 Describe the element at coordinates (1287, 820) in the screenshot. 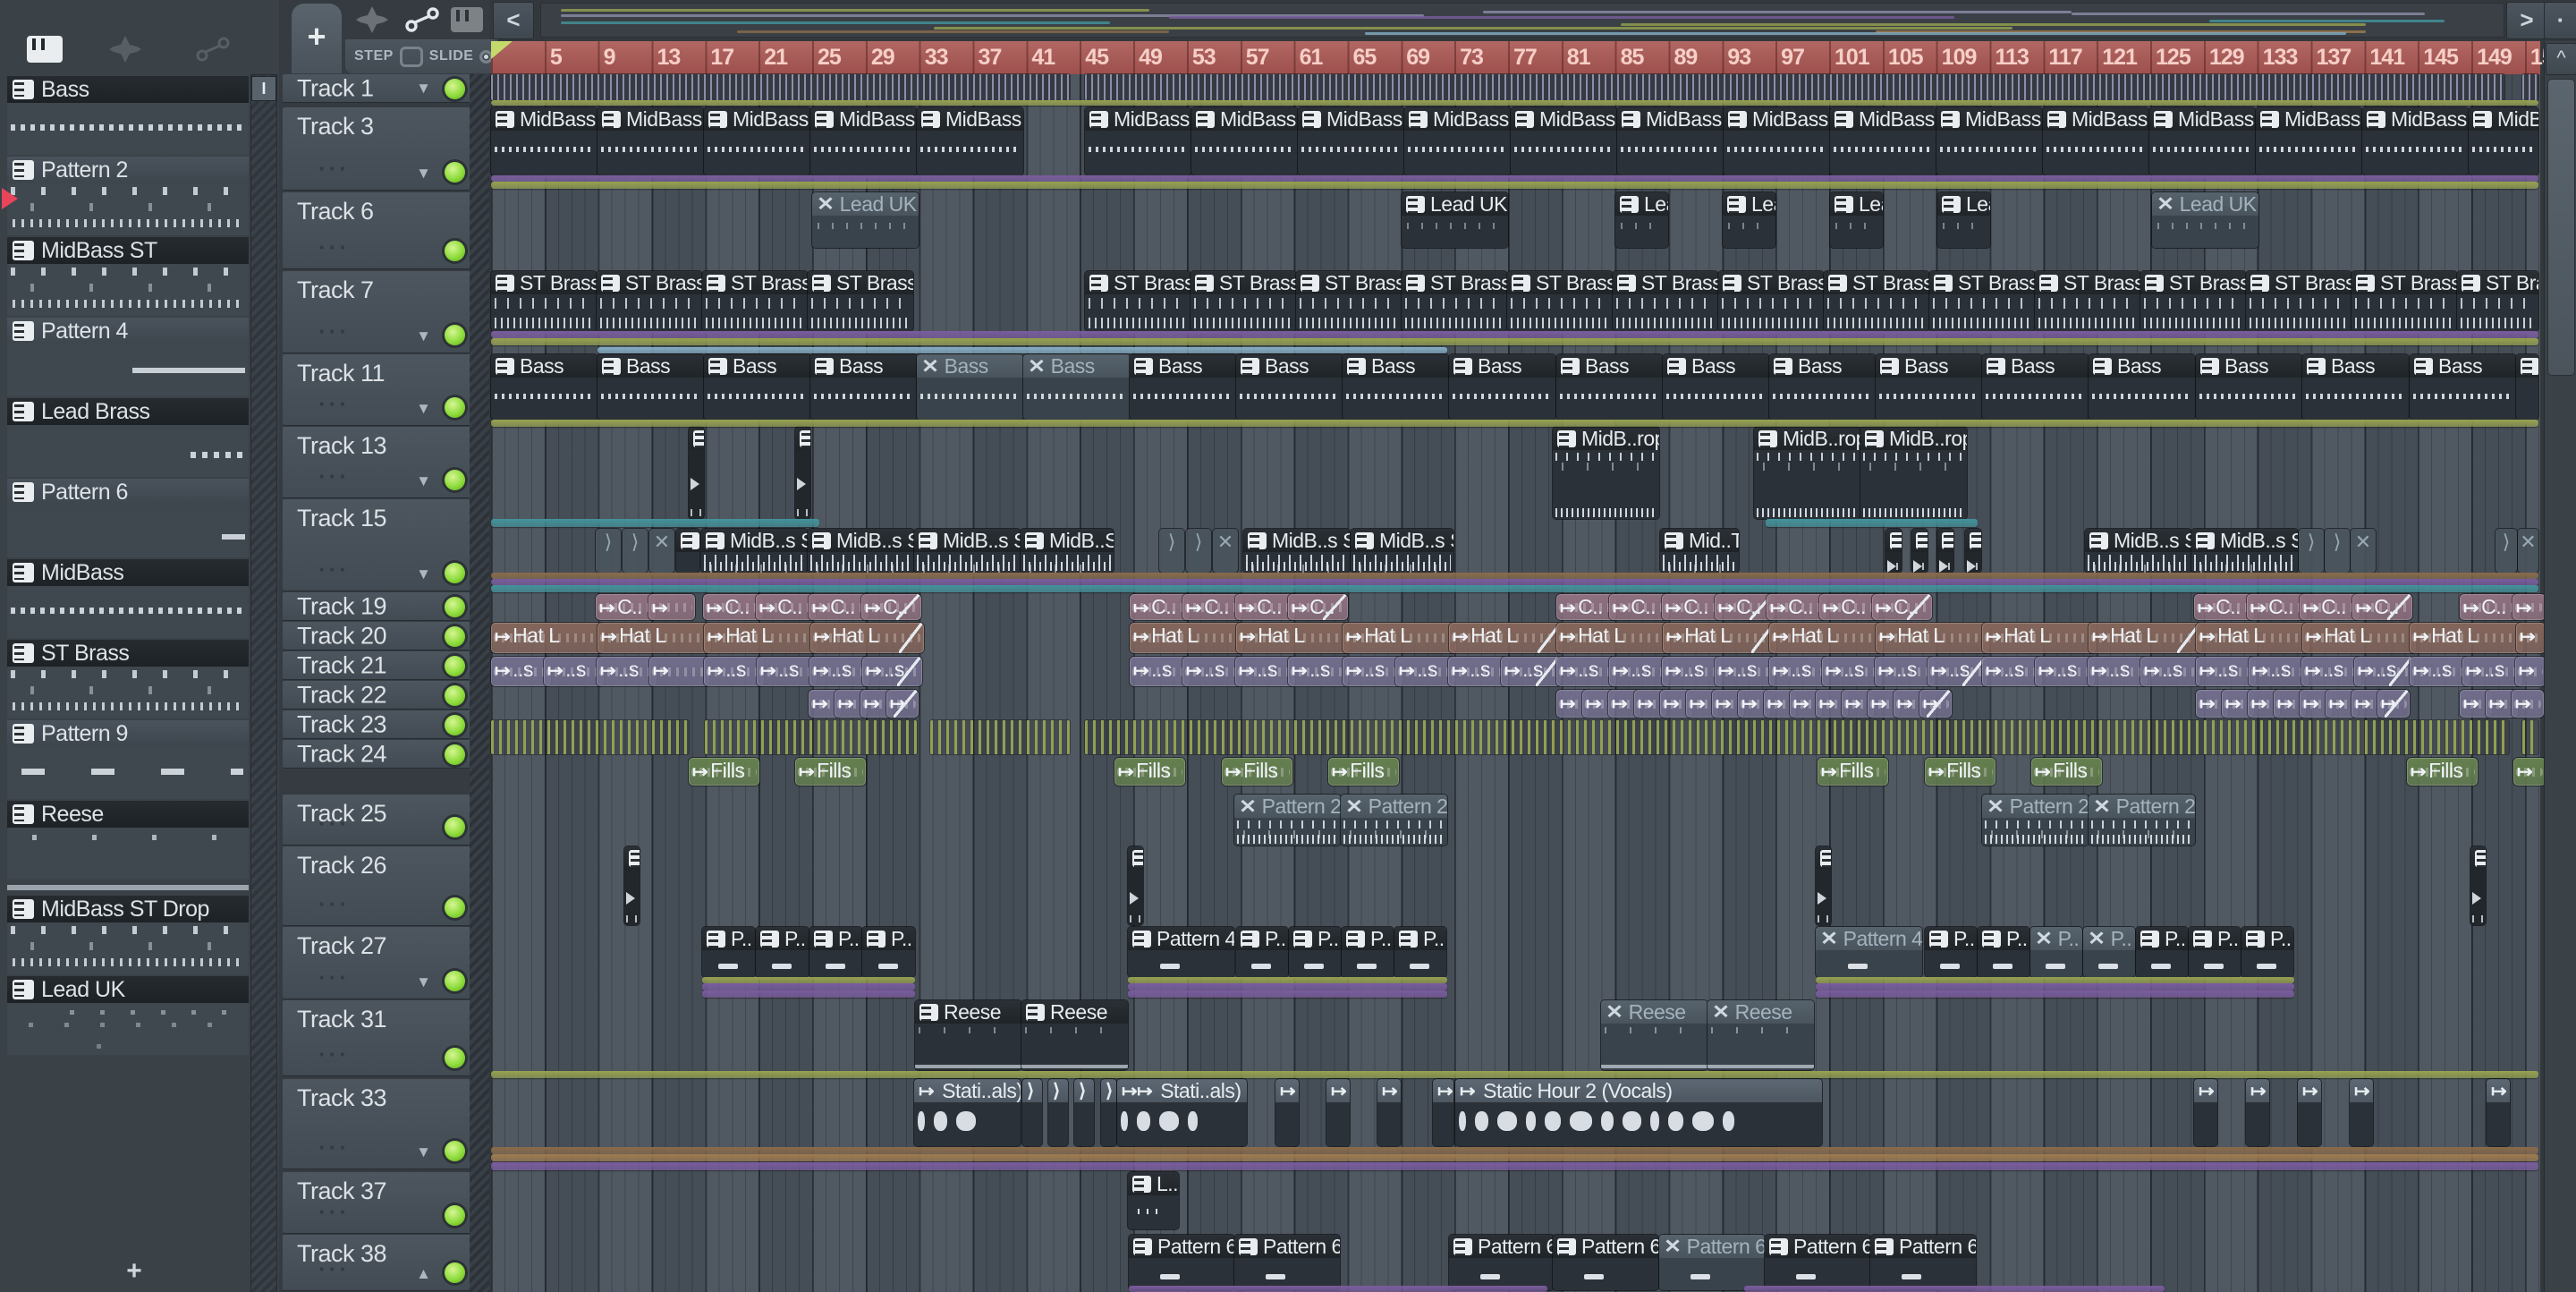

I see `pattern-clip: ✕ Pattern 2` at that location.